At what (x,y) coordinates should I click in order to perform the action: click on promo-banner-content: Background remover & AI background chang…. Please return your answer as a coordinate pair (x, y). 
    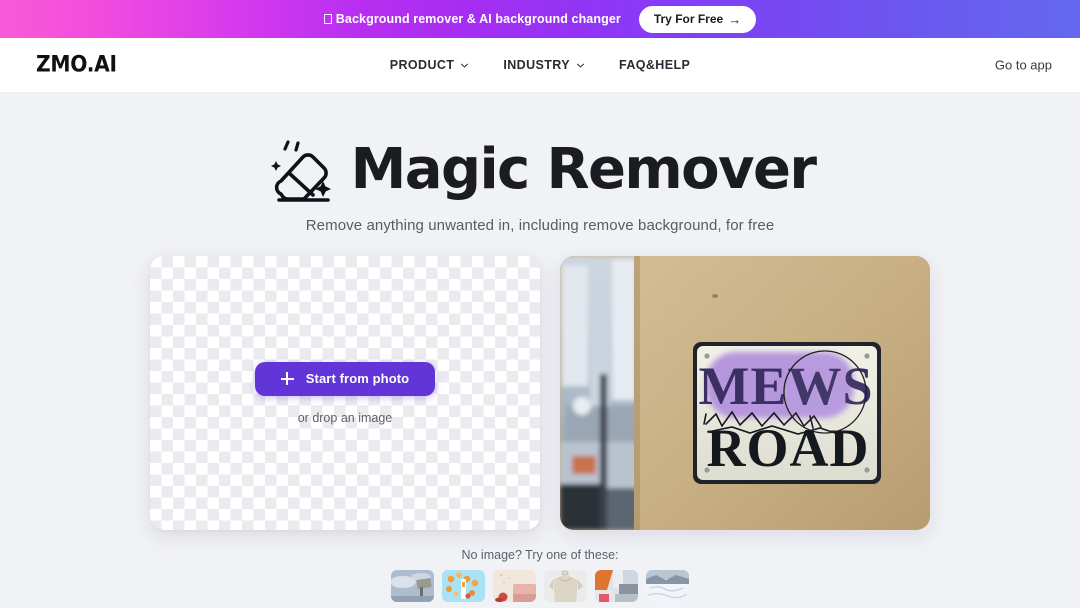
    Looking at the image, I should click on (540, 19).